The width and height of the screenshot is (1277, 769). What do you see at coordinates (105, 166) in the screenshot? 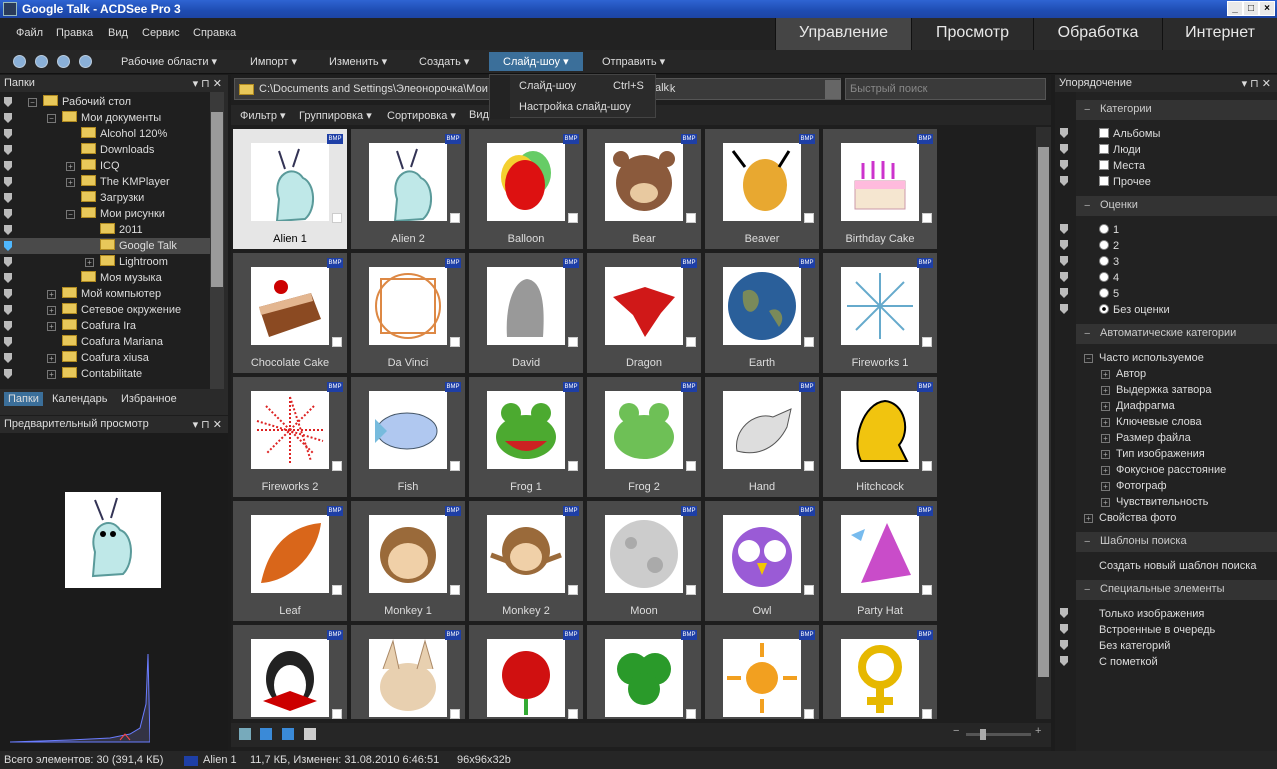
I see `folder-item: + ICQ` at bounding box center [105, 166].